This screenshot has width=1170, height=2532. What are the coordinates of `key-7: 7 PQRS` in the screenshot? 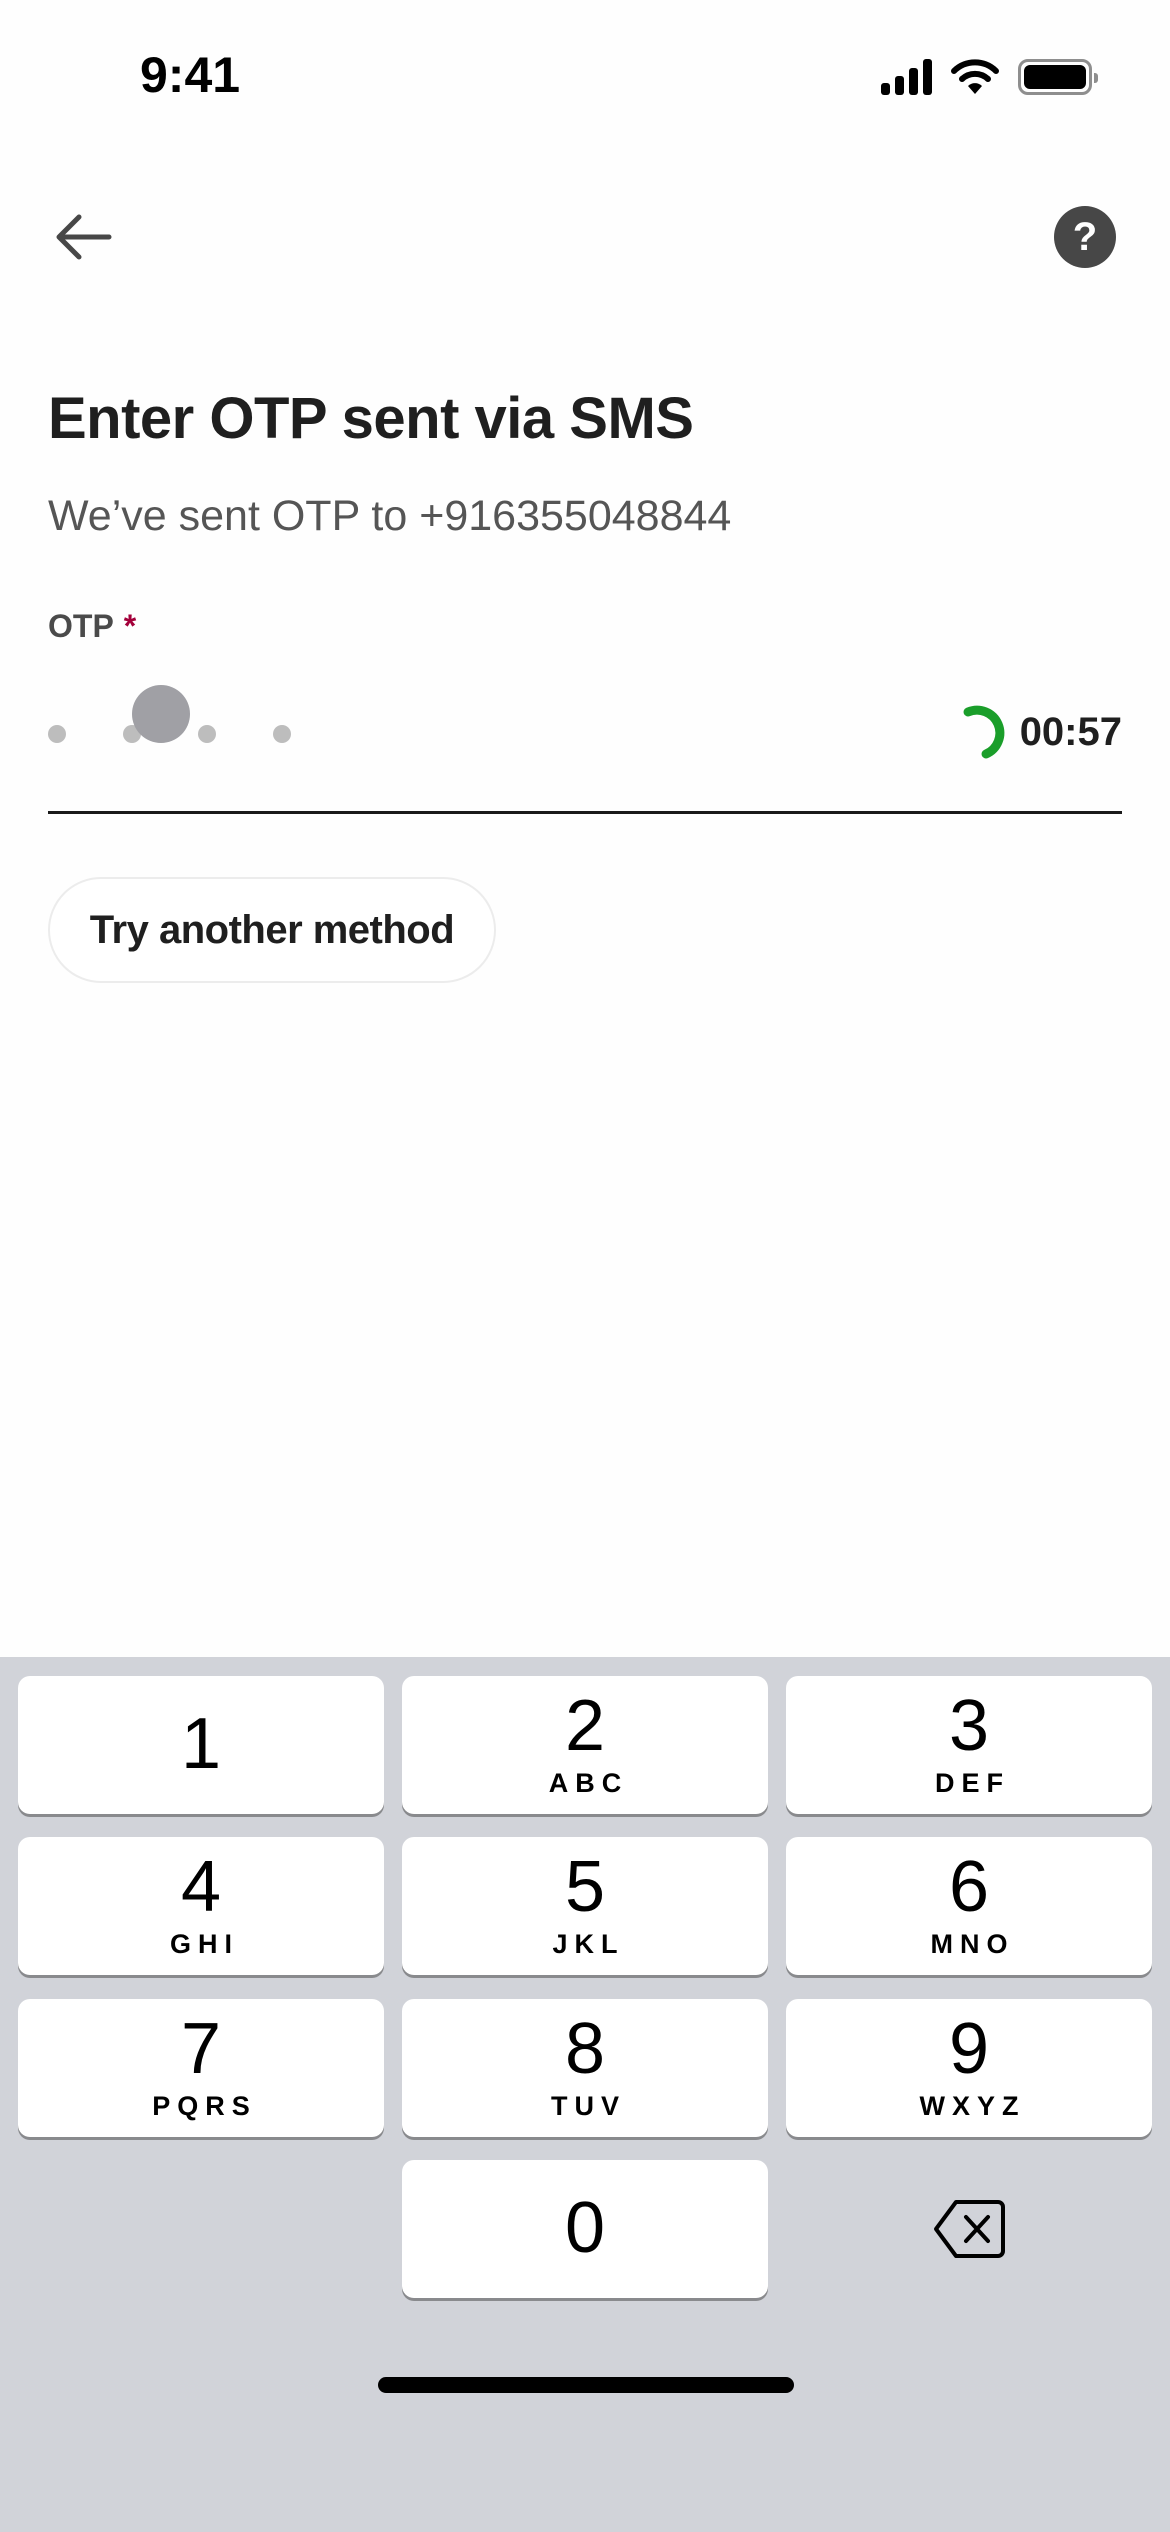 It's located at (201, 2068).